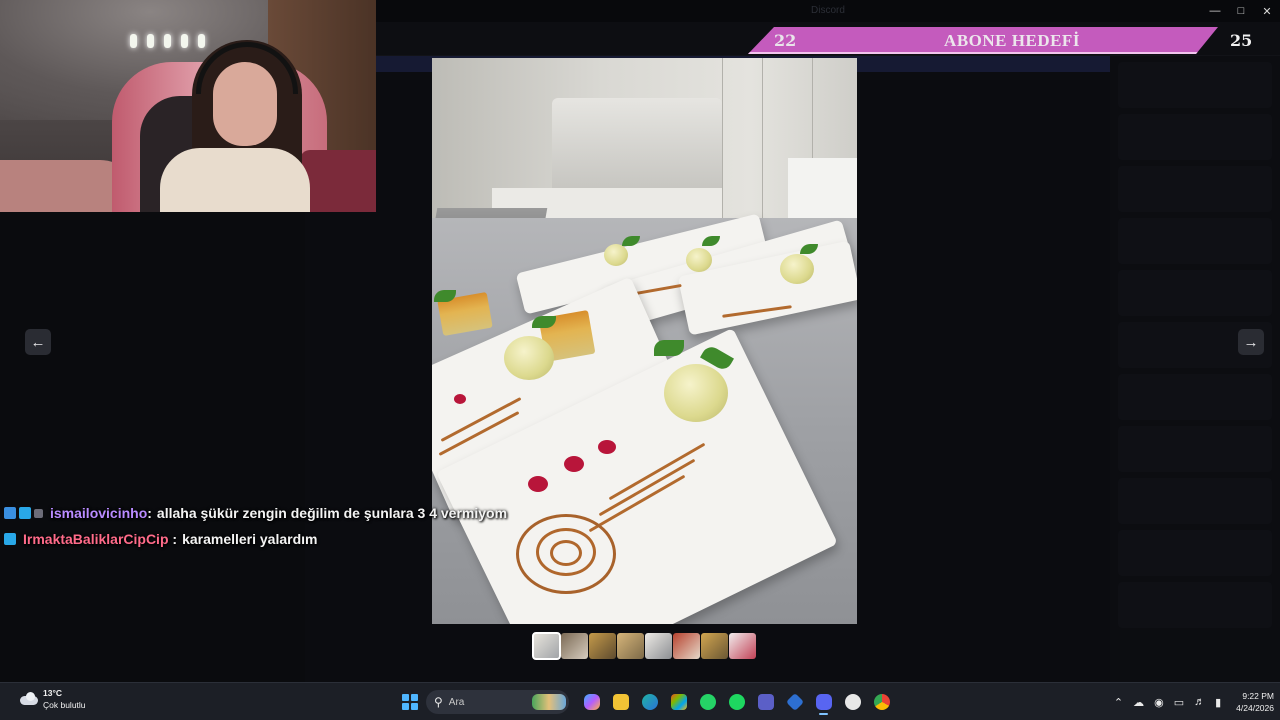  What do you see at coordinates (1241, 40) in the screenshot?
I see `goal-target-count: 25` at bounding box center [1241, 40].